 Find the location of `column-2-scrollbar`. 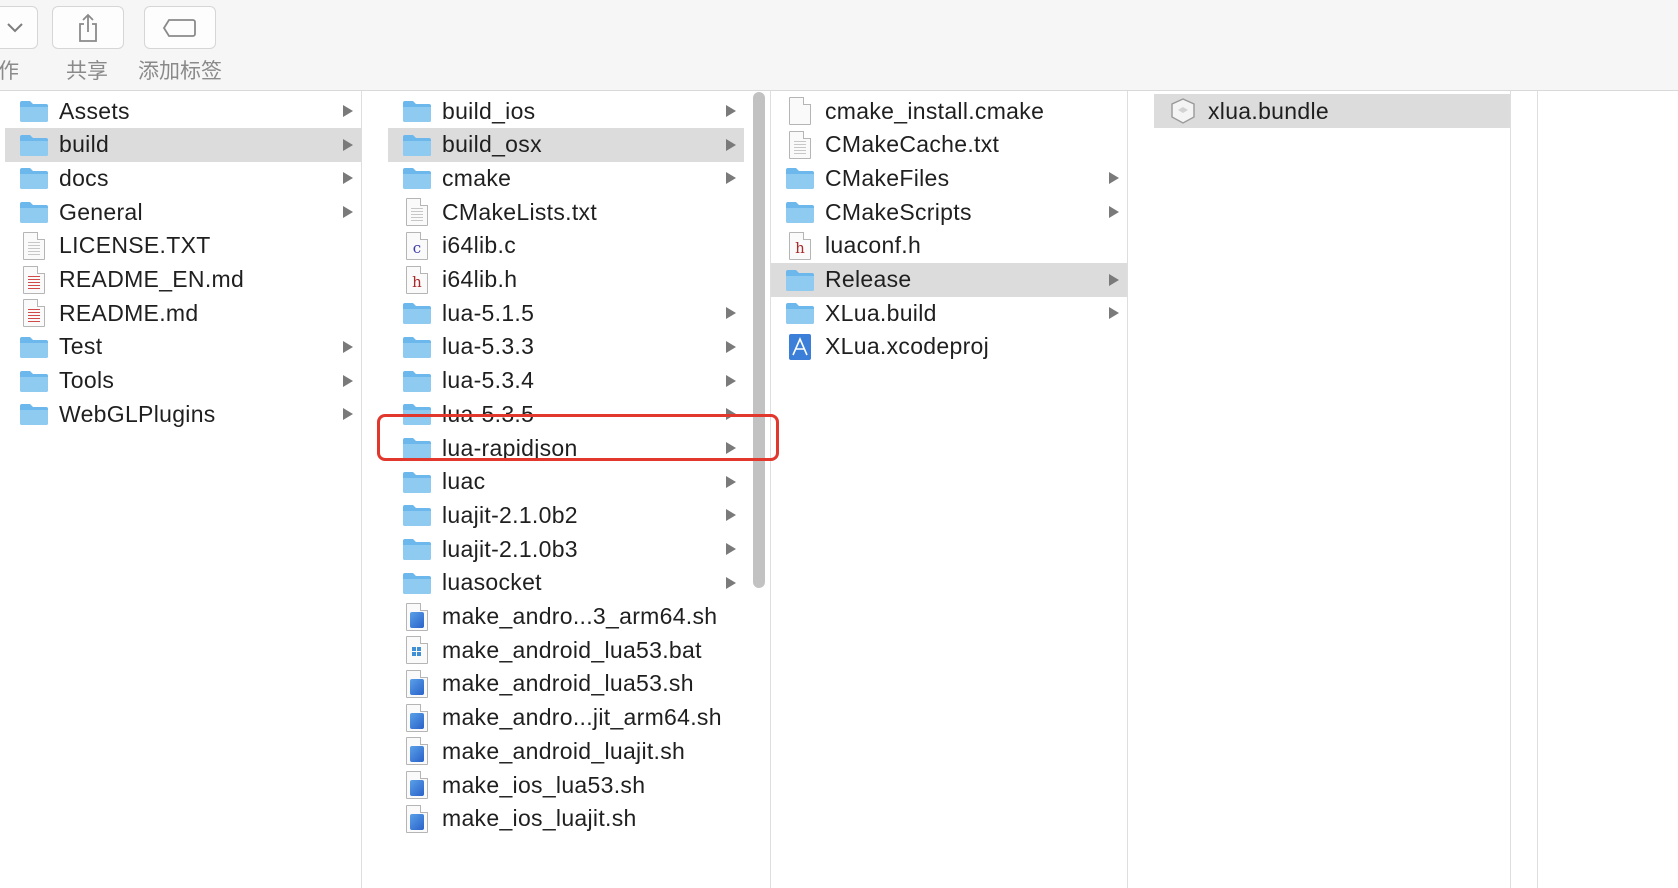

column-2-scrollbar is located at coordinates (759, 340).